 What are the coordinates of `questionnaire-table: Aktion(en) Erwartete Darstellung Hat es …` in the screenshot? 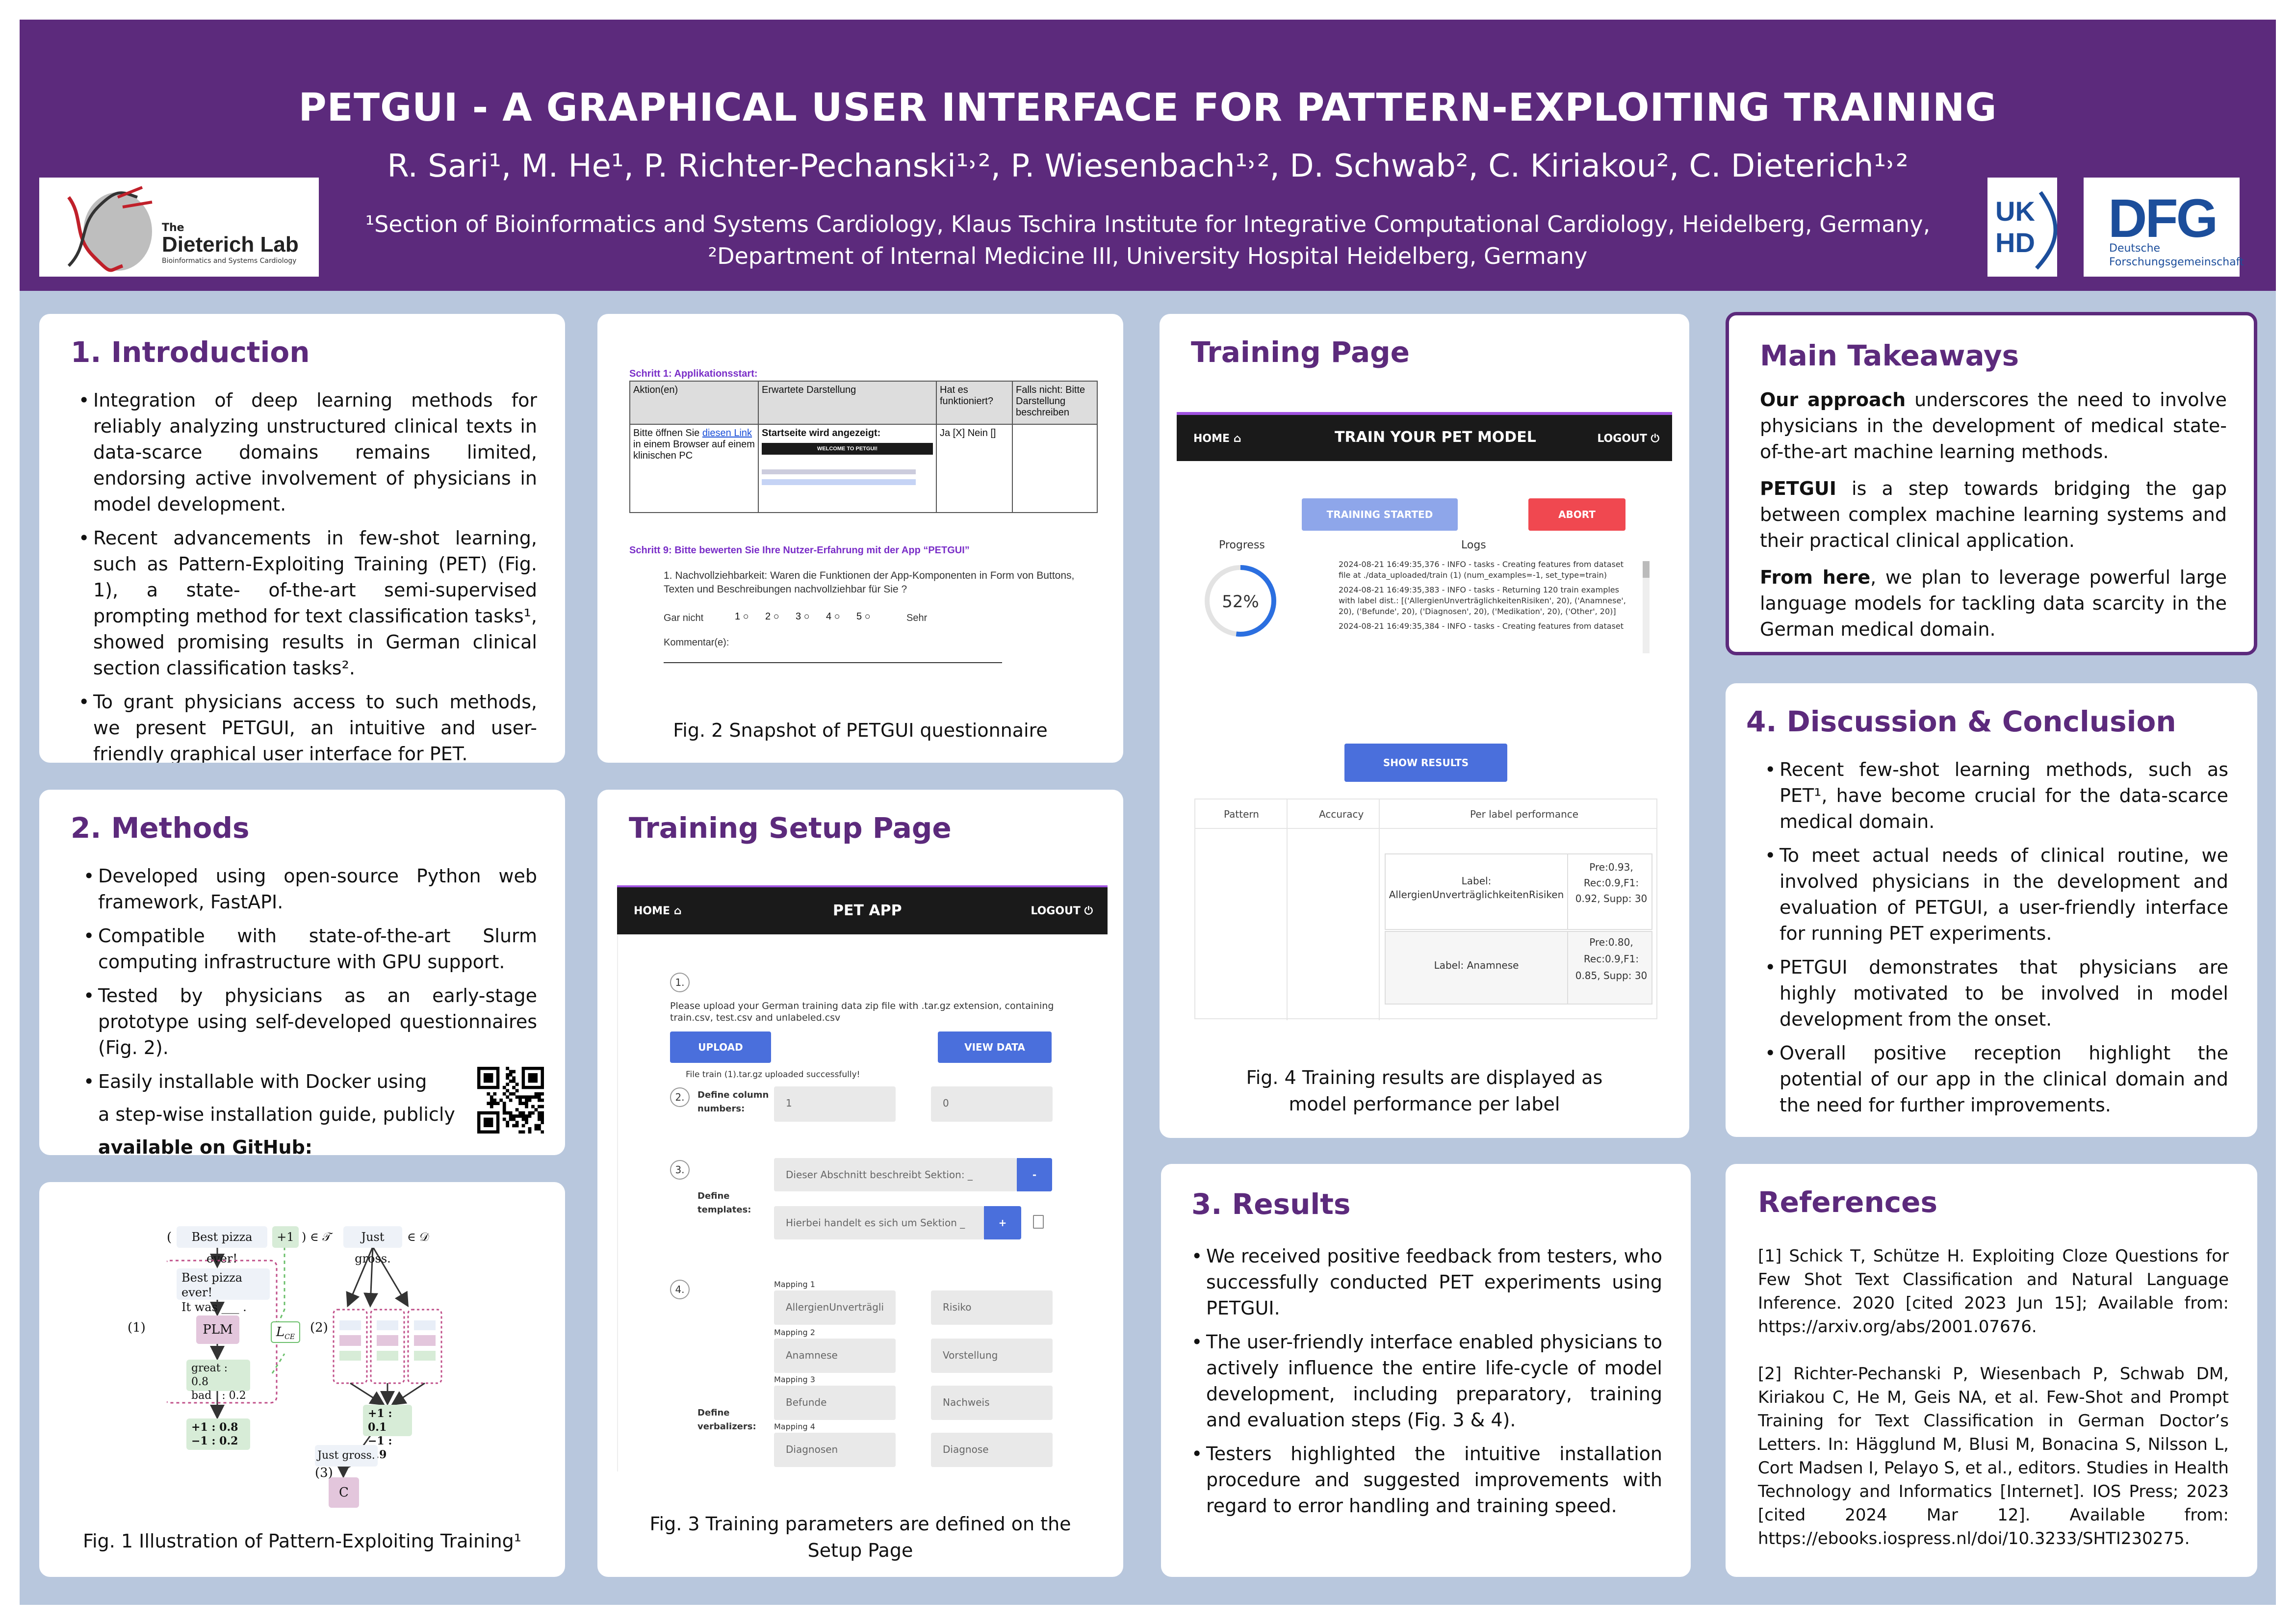 It's located at (863, 447).